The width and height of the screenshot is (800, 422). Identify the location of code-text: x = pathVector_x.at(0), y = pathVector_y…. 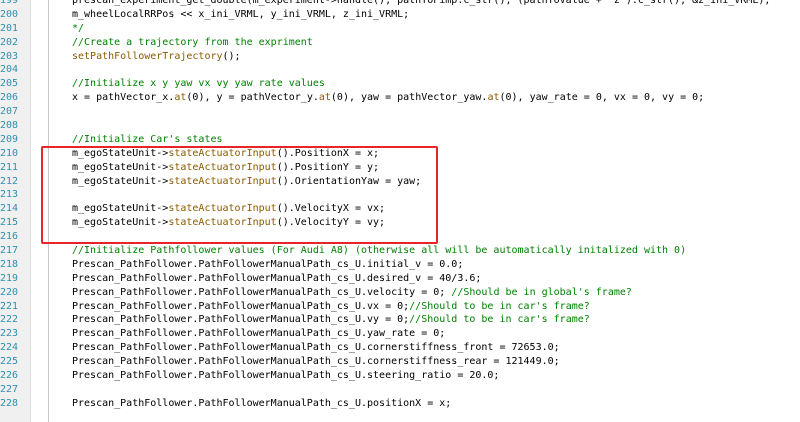
(388, 98).